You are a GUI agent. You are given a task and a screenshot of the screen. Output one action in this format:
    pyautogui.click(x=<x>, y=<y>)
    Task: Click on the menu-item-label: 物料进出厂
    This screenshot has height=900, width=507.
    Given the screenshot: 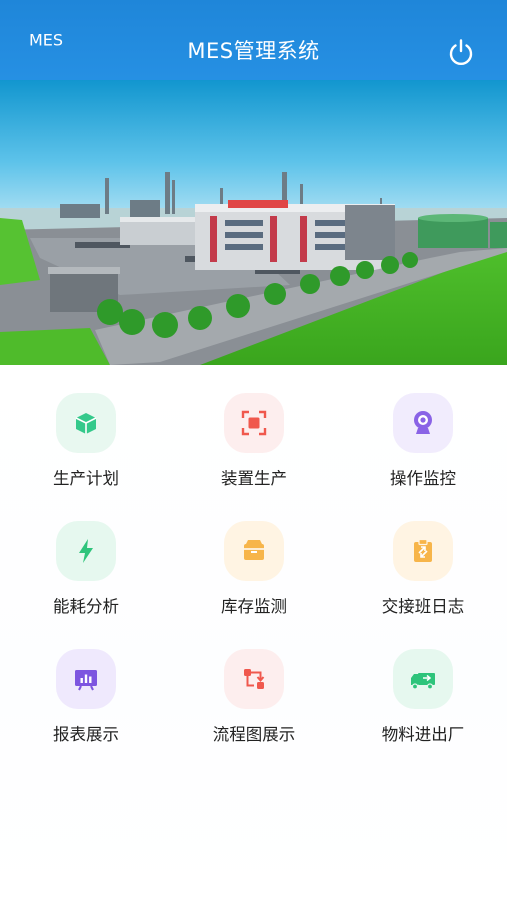 What is the action you would take?
    pyautogui.click(x=423, y=734)
    